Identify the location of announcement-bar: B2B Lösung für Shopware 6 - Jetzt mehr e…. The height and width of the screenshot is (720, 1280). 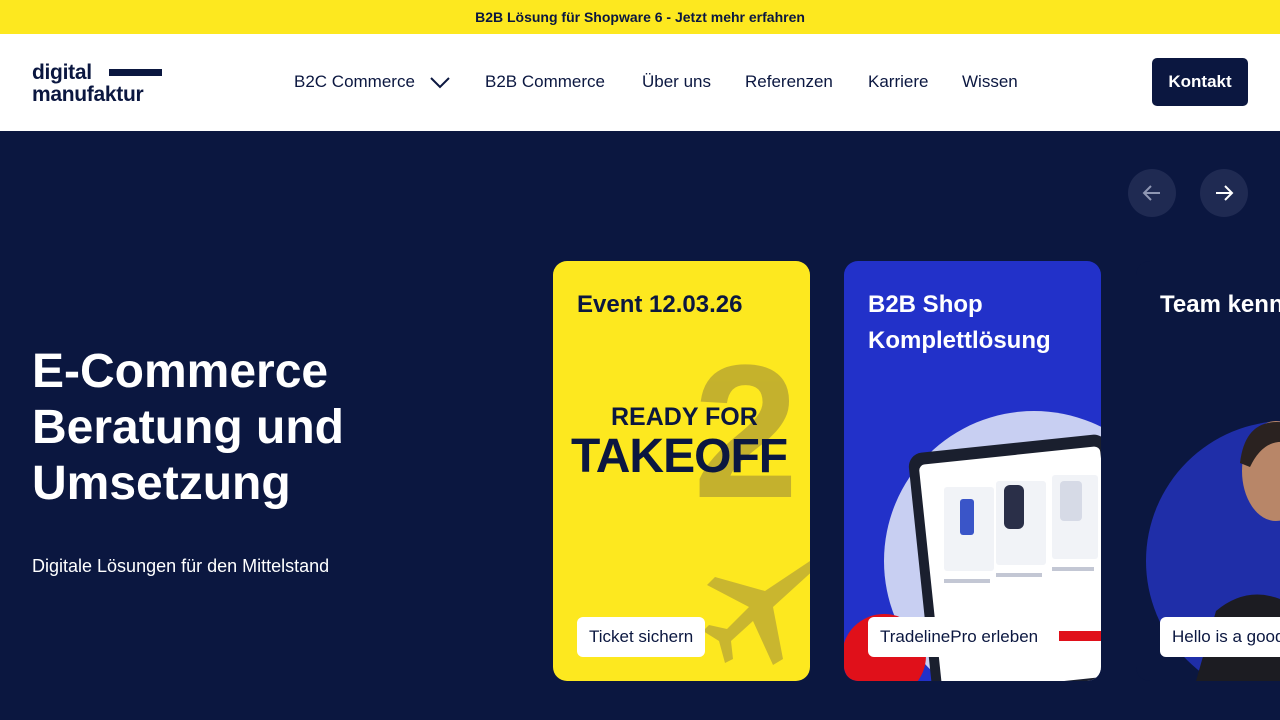
(640, 17).